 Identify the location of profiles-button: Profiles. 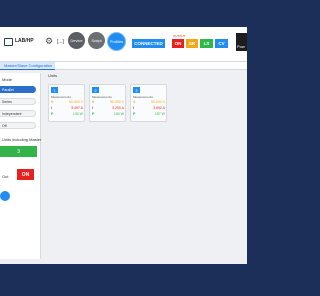
(116, 41).